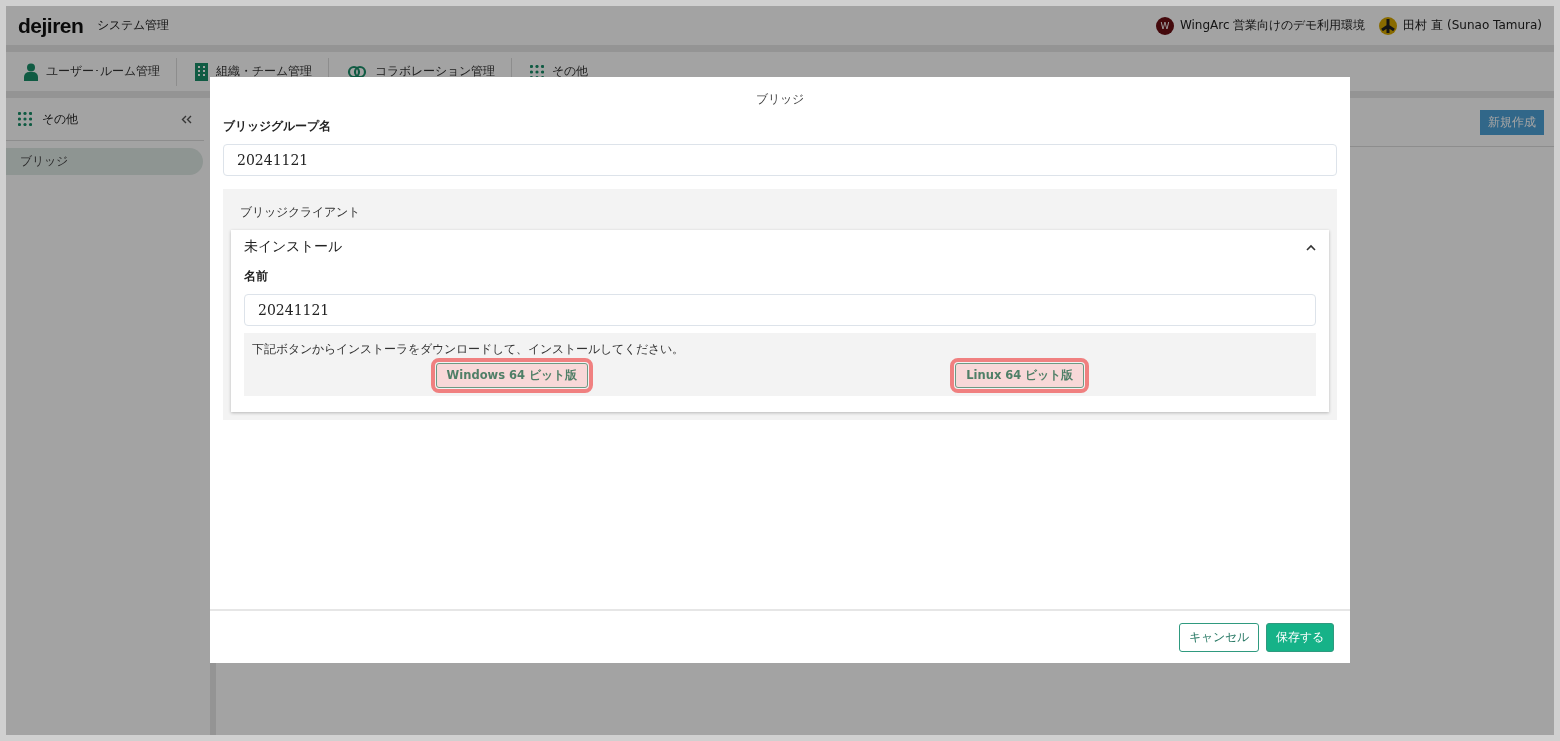 This screenshot has width=1560, height=741. Describe the element at coordinates (60, 119) in the screenshot. I see `sidebar-title: その他` at that location.